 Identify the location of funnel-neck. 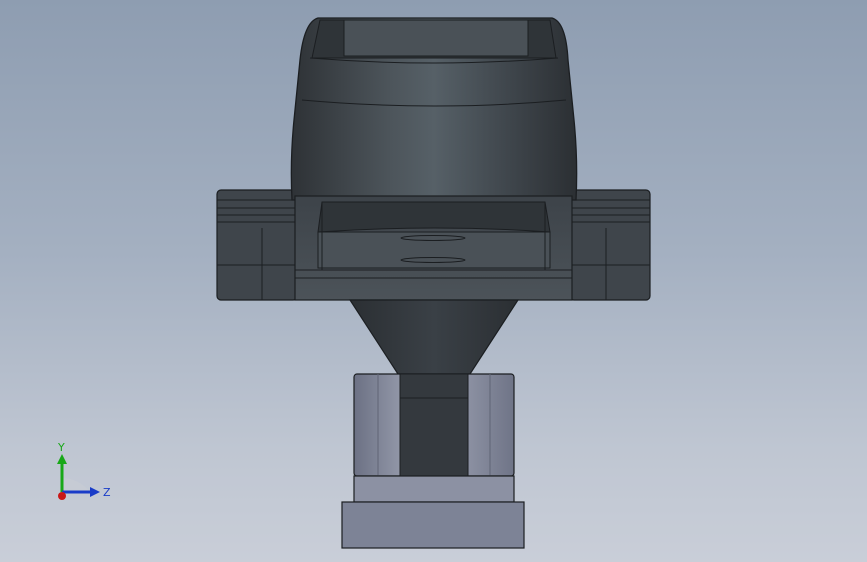
(434, 337).